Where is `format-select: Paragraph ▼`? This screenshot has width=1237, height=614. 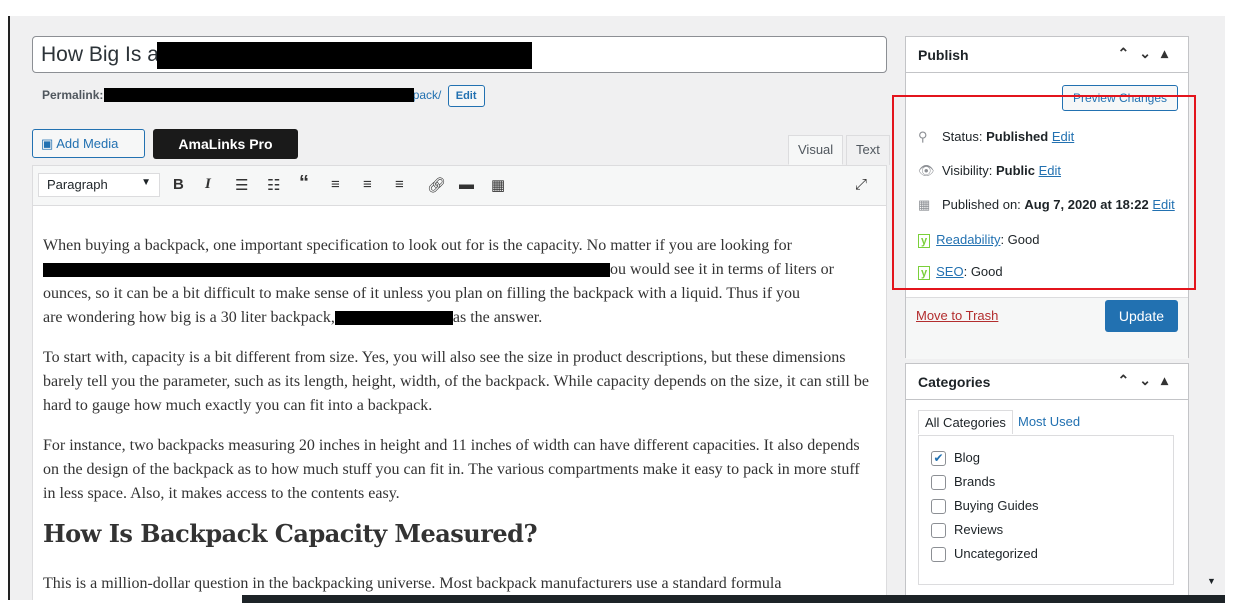 format-select: Paragraph ▼ is located at coordinates (99, 185).